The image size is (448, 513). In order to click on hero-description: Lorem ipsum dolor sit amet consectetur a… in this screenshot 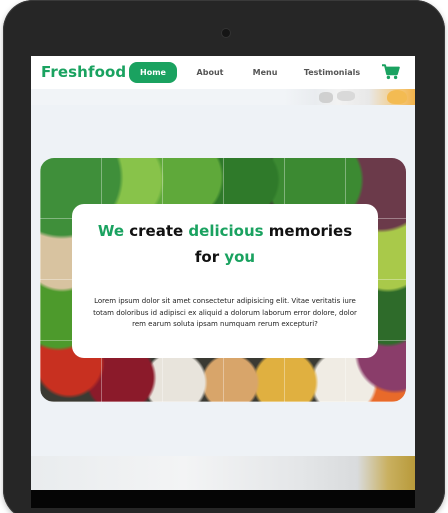, I will do `click(225, 312)`.